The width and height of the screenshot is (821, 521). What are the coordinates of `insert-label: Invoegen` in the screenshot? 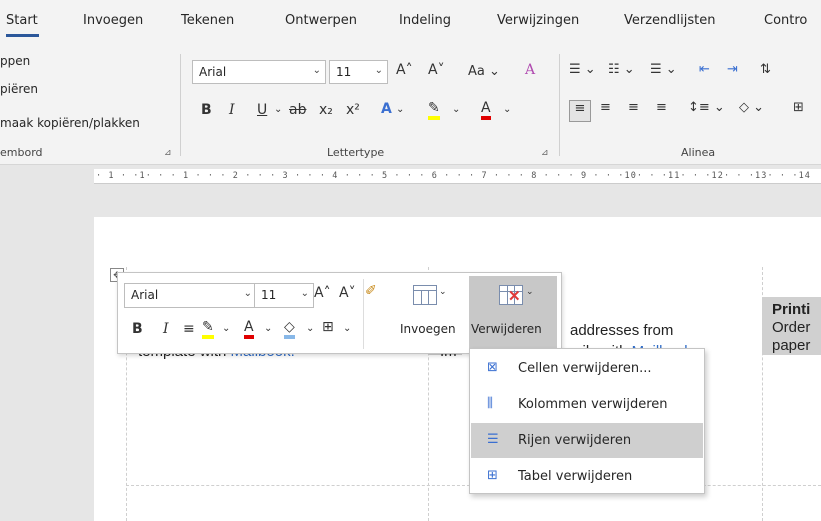 It's located at (428, 329).